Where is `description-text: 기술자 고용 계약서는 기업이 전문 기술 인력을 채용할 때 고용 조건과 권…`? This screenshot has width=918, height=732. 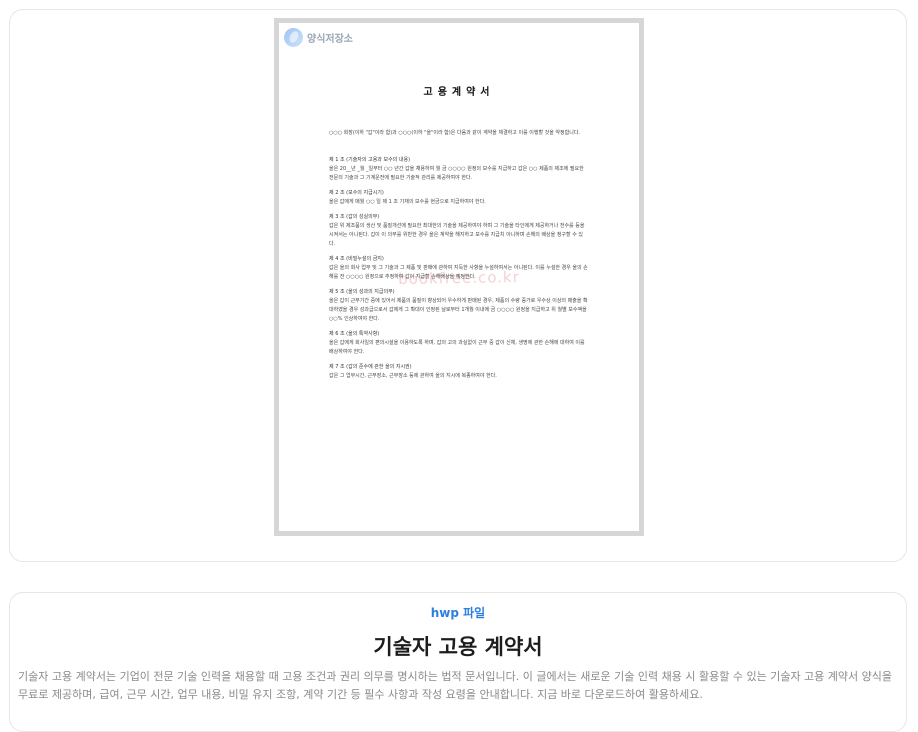
description-text: 기술자 고용 계약서는 기업이 전문 기술 인력을 채용할 때 고용 조건과 권… is located at coordinates (455, 685).